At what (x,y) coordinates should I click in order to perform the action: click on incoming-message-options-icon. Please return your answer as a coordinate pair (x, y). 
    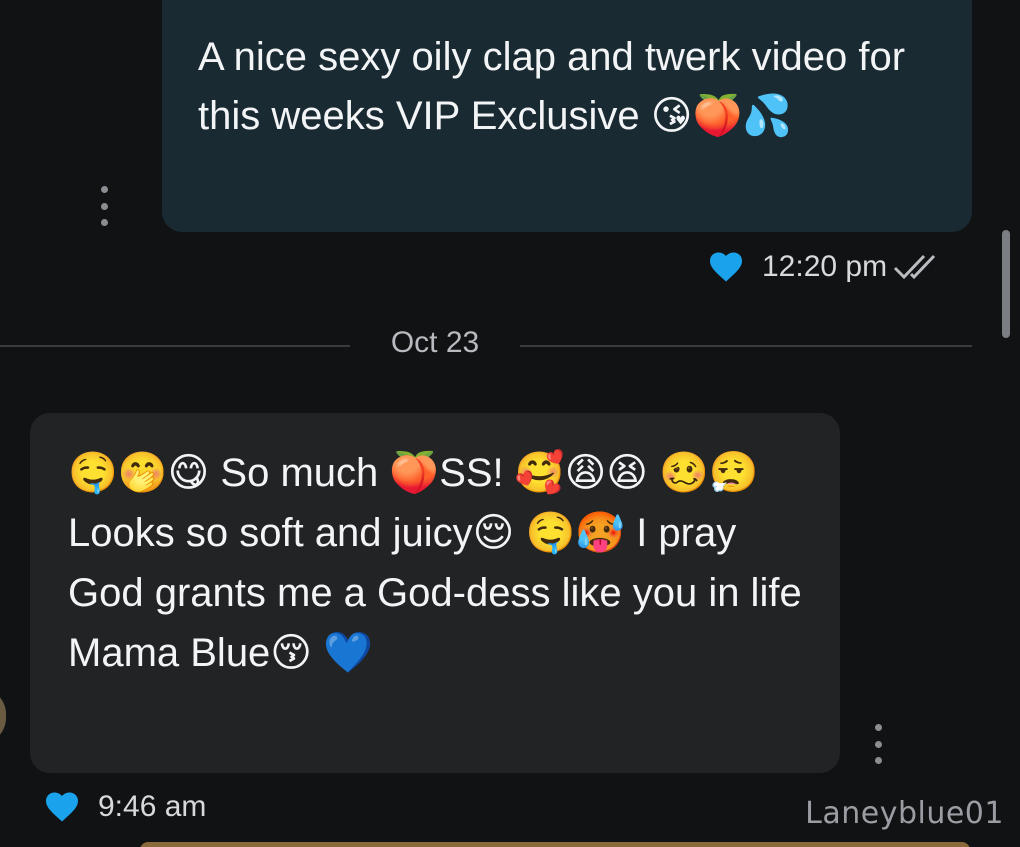
    Looking at the image, I should click on (878, 744).